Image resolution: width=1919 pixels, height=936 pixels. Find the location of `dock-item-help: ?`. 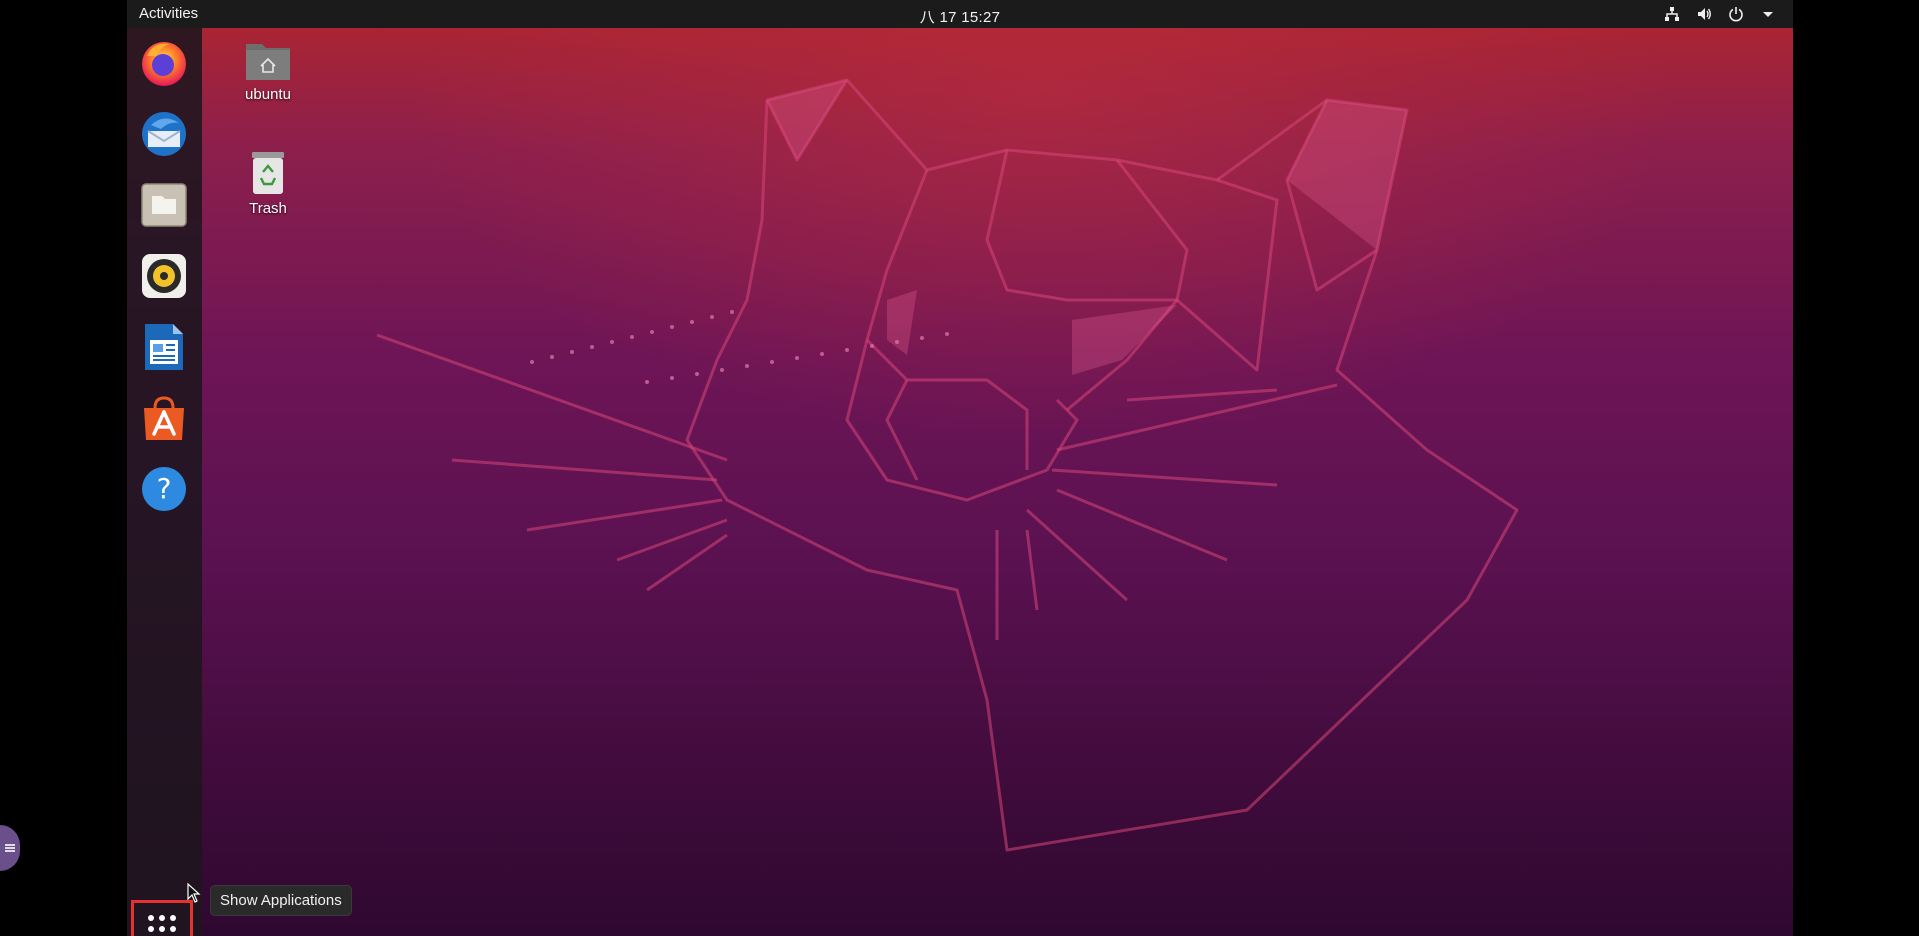

dock-item-help: ? is located at coordinates (164, 489).